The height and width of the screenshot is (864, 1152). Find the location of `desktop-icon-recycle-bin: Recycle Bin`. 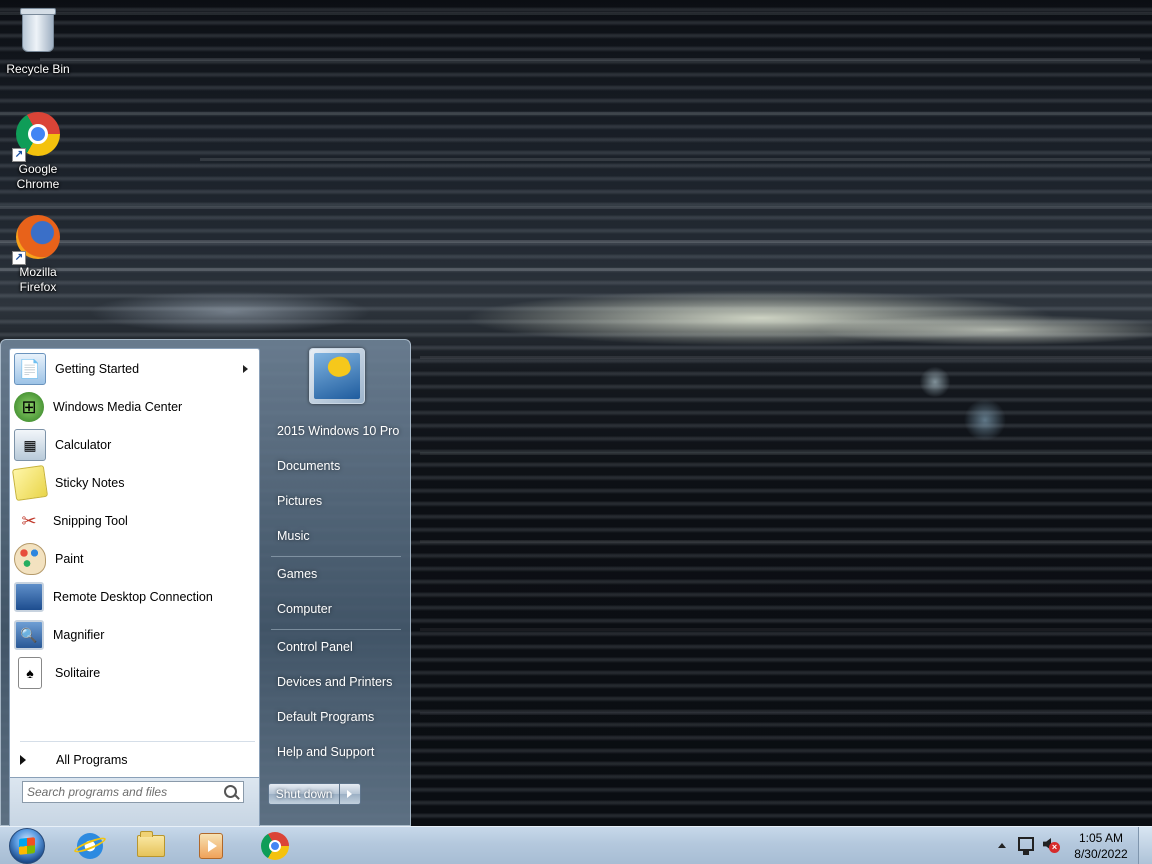

desktop-icon-recycle-bin: Recycle Bin is located at coordinates (38, 41).